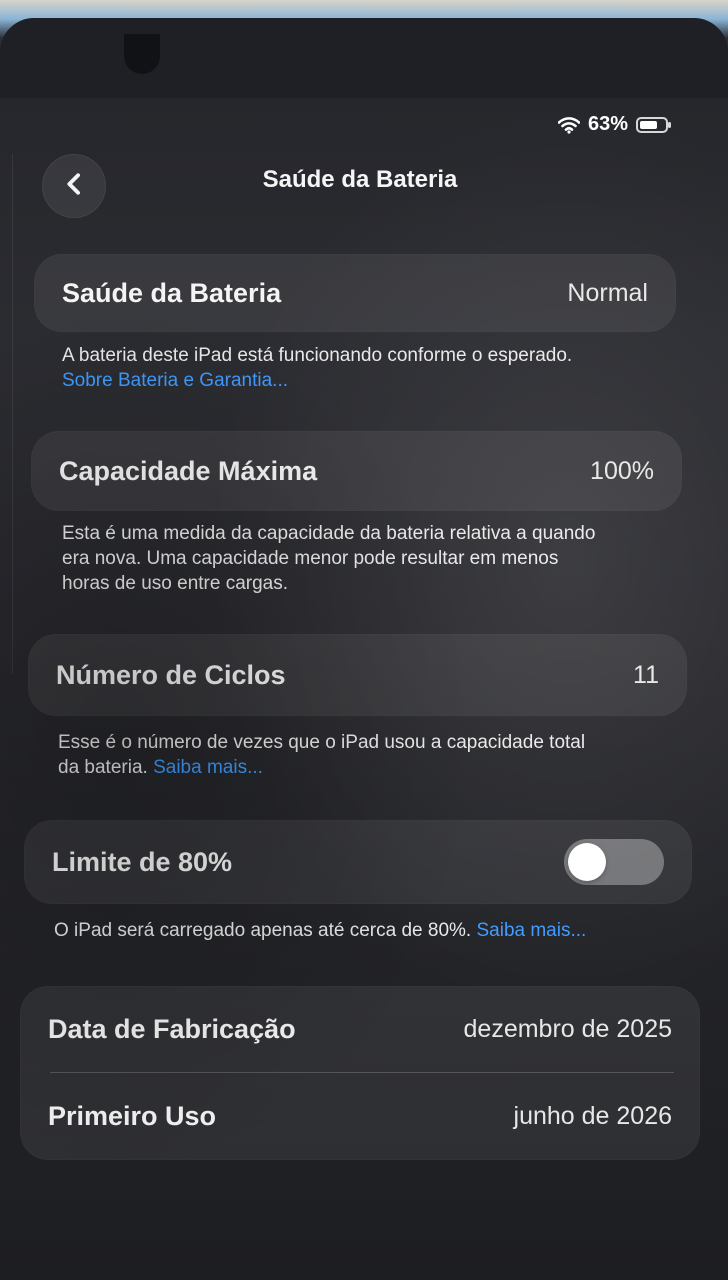 The height and width of the screenshot is (1280, 728). I want to click on chevron-left-icon, so click(74, 186).